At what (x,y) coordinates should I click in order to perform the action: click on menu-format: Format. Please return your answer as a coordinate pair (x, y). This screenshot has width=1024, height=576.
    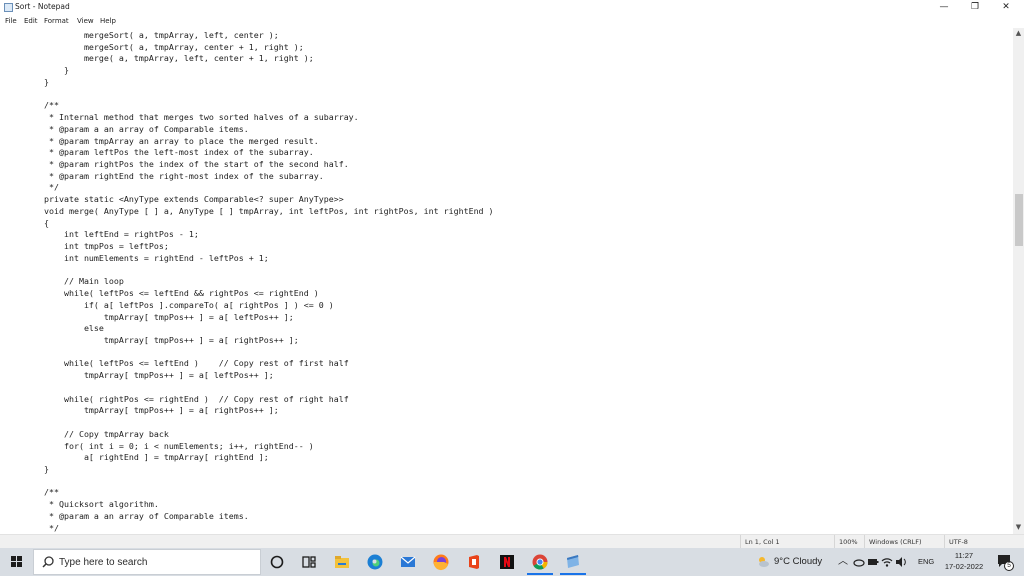
    Looking at the image, I should click on (56, 21).